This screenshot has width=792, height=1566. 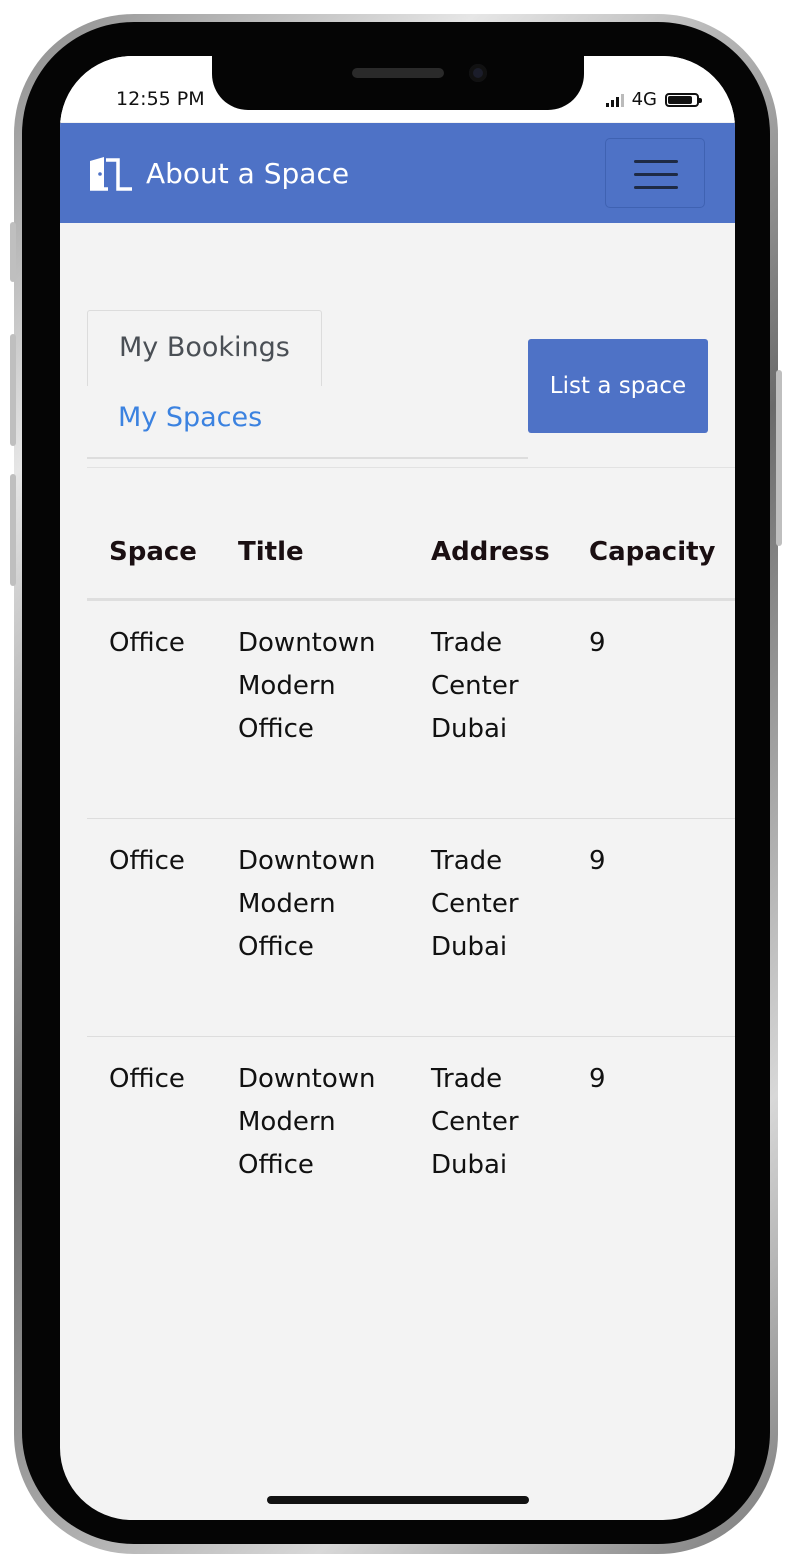 I want to click on tab-divider, so click(x=307, y=458).